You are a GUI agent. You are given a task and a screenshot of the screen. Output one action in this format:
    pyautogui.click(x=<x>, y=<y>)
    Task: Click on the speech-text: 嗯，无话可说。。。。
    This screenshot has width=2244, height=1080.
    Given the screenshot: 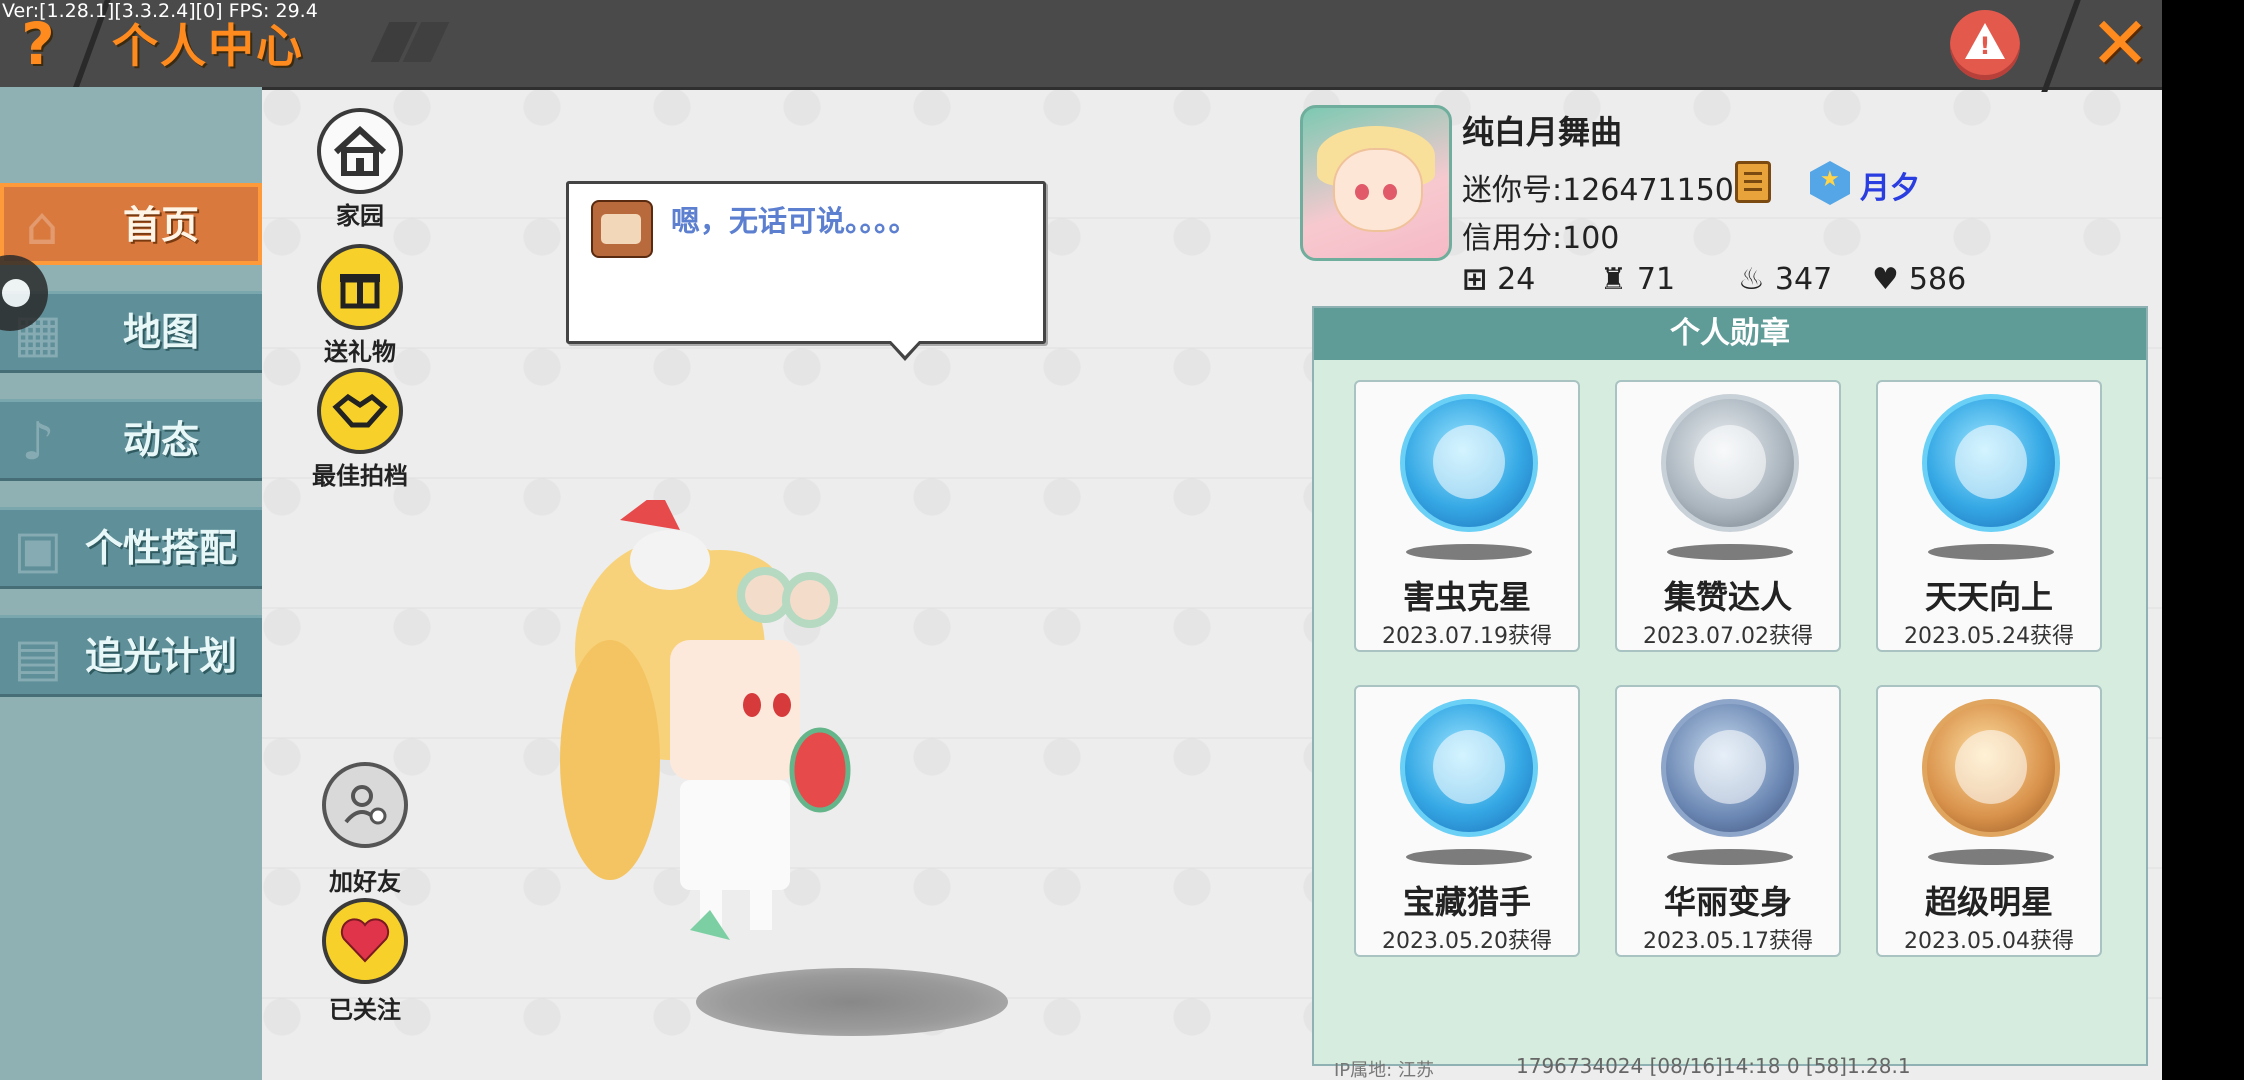 What is the action you would take?
    pyautogui.click(x=794, y=221)
    